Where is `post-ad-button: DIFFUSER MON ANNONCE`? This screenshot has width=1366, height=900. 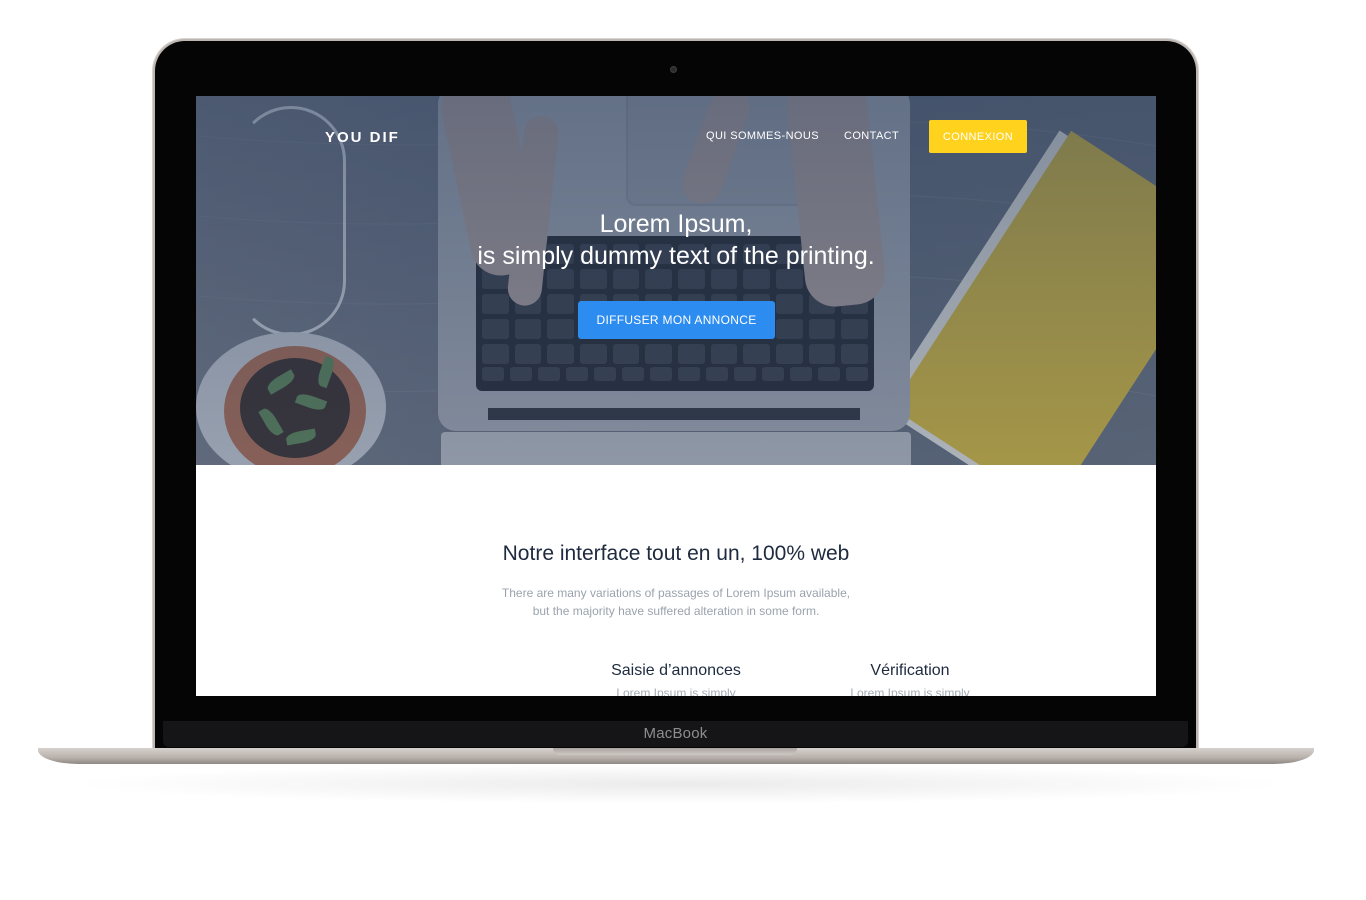
post-ad-button: DIFFUSER MON ANNONCE is located at coordinates (676, 320).